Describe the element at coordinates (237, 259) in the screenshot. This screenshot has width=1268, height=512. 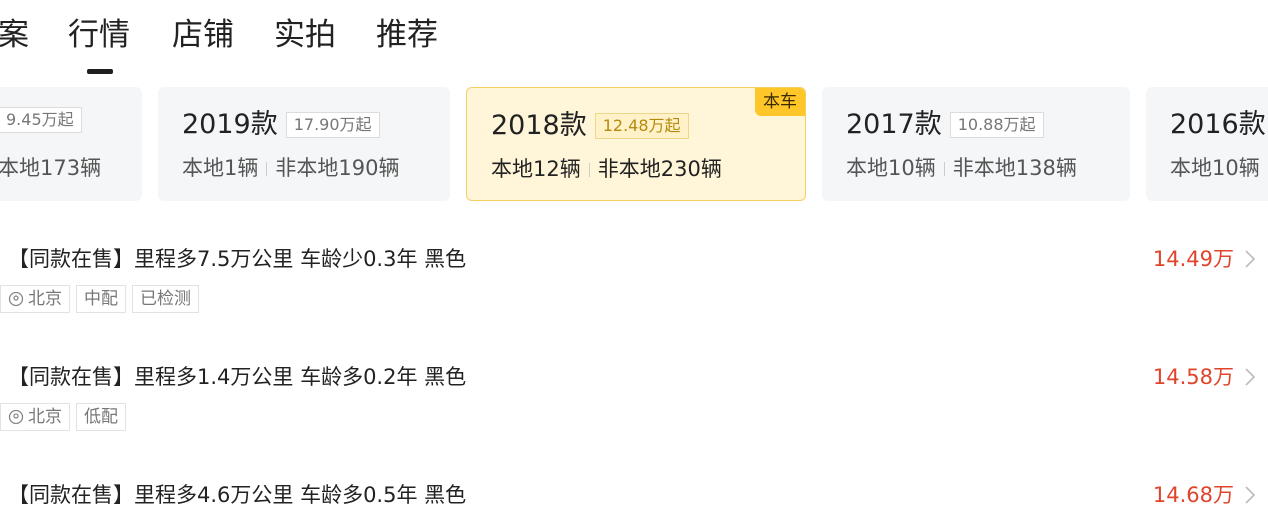
I see `listing-title: 【同款在售】里程多7.5万公里 车龄少0.3年 黑色` at that location.